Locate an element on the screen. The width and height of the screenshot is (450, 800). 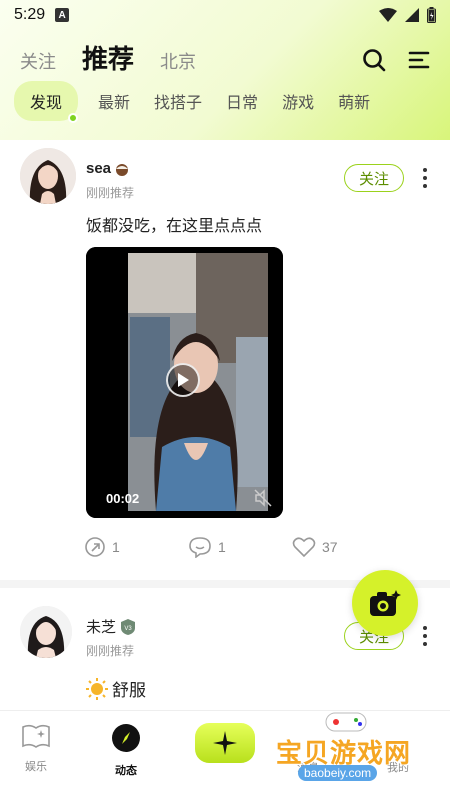
tab-following: 关注 is located at coordinates (38, 64).